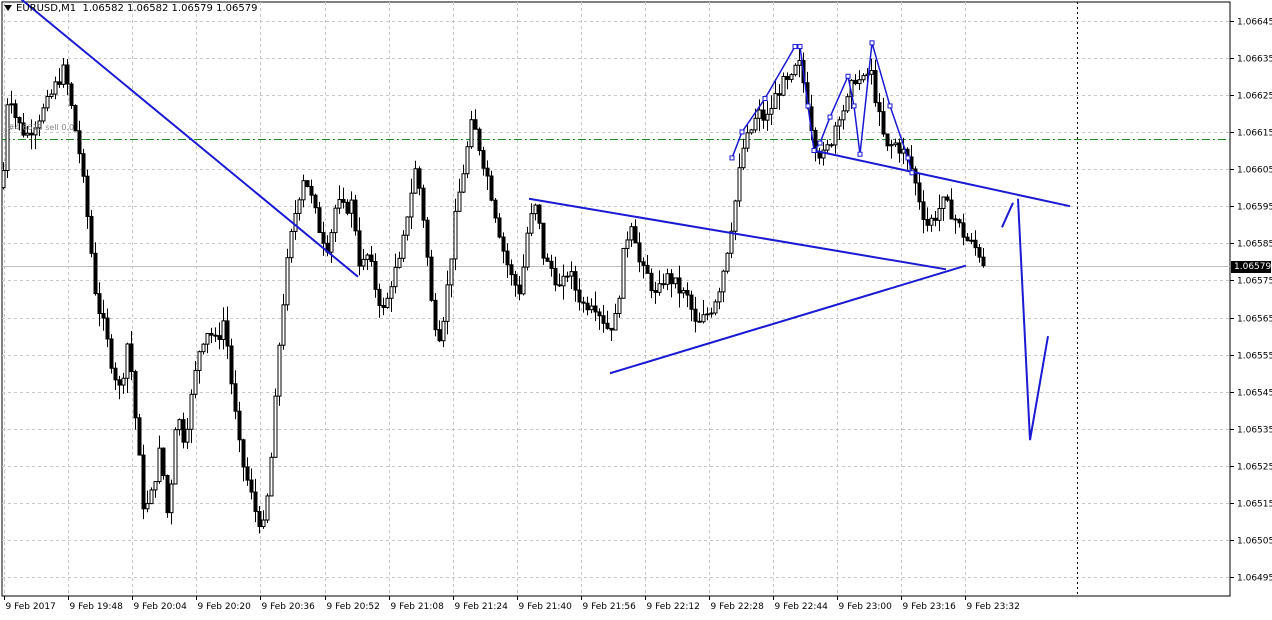 This screenshot has height=620, width=1272. I want to click on current-price-tag: 1.06579, so click(1251, 267).